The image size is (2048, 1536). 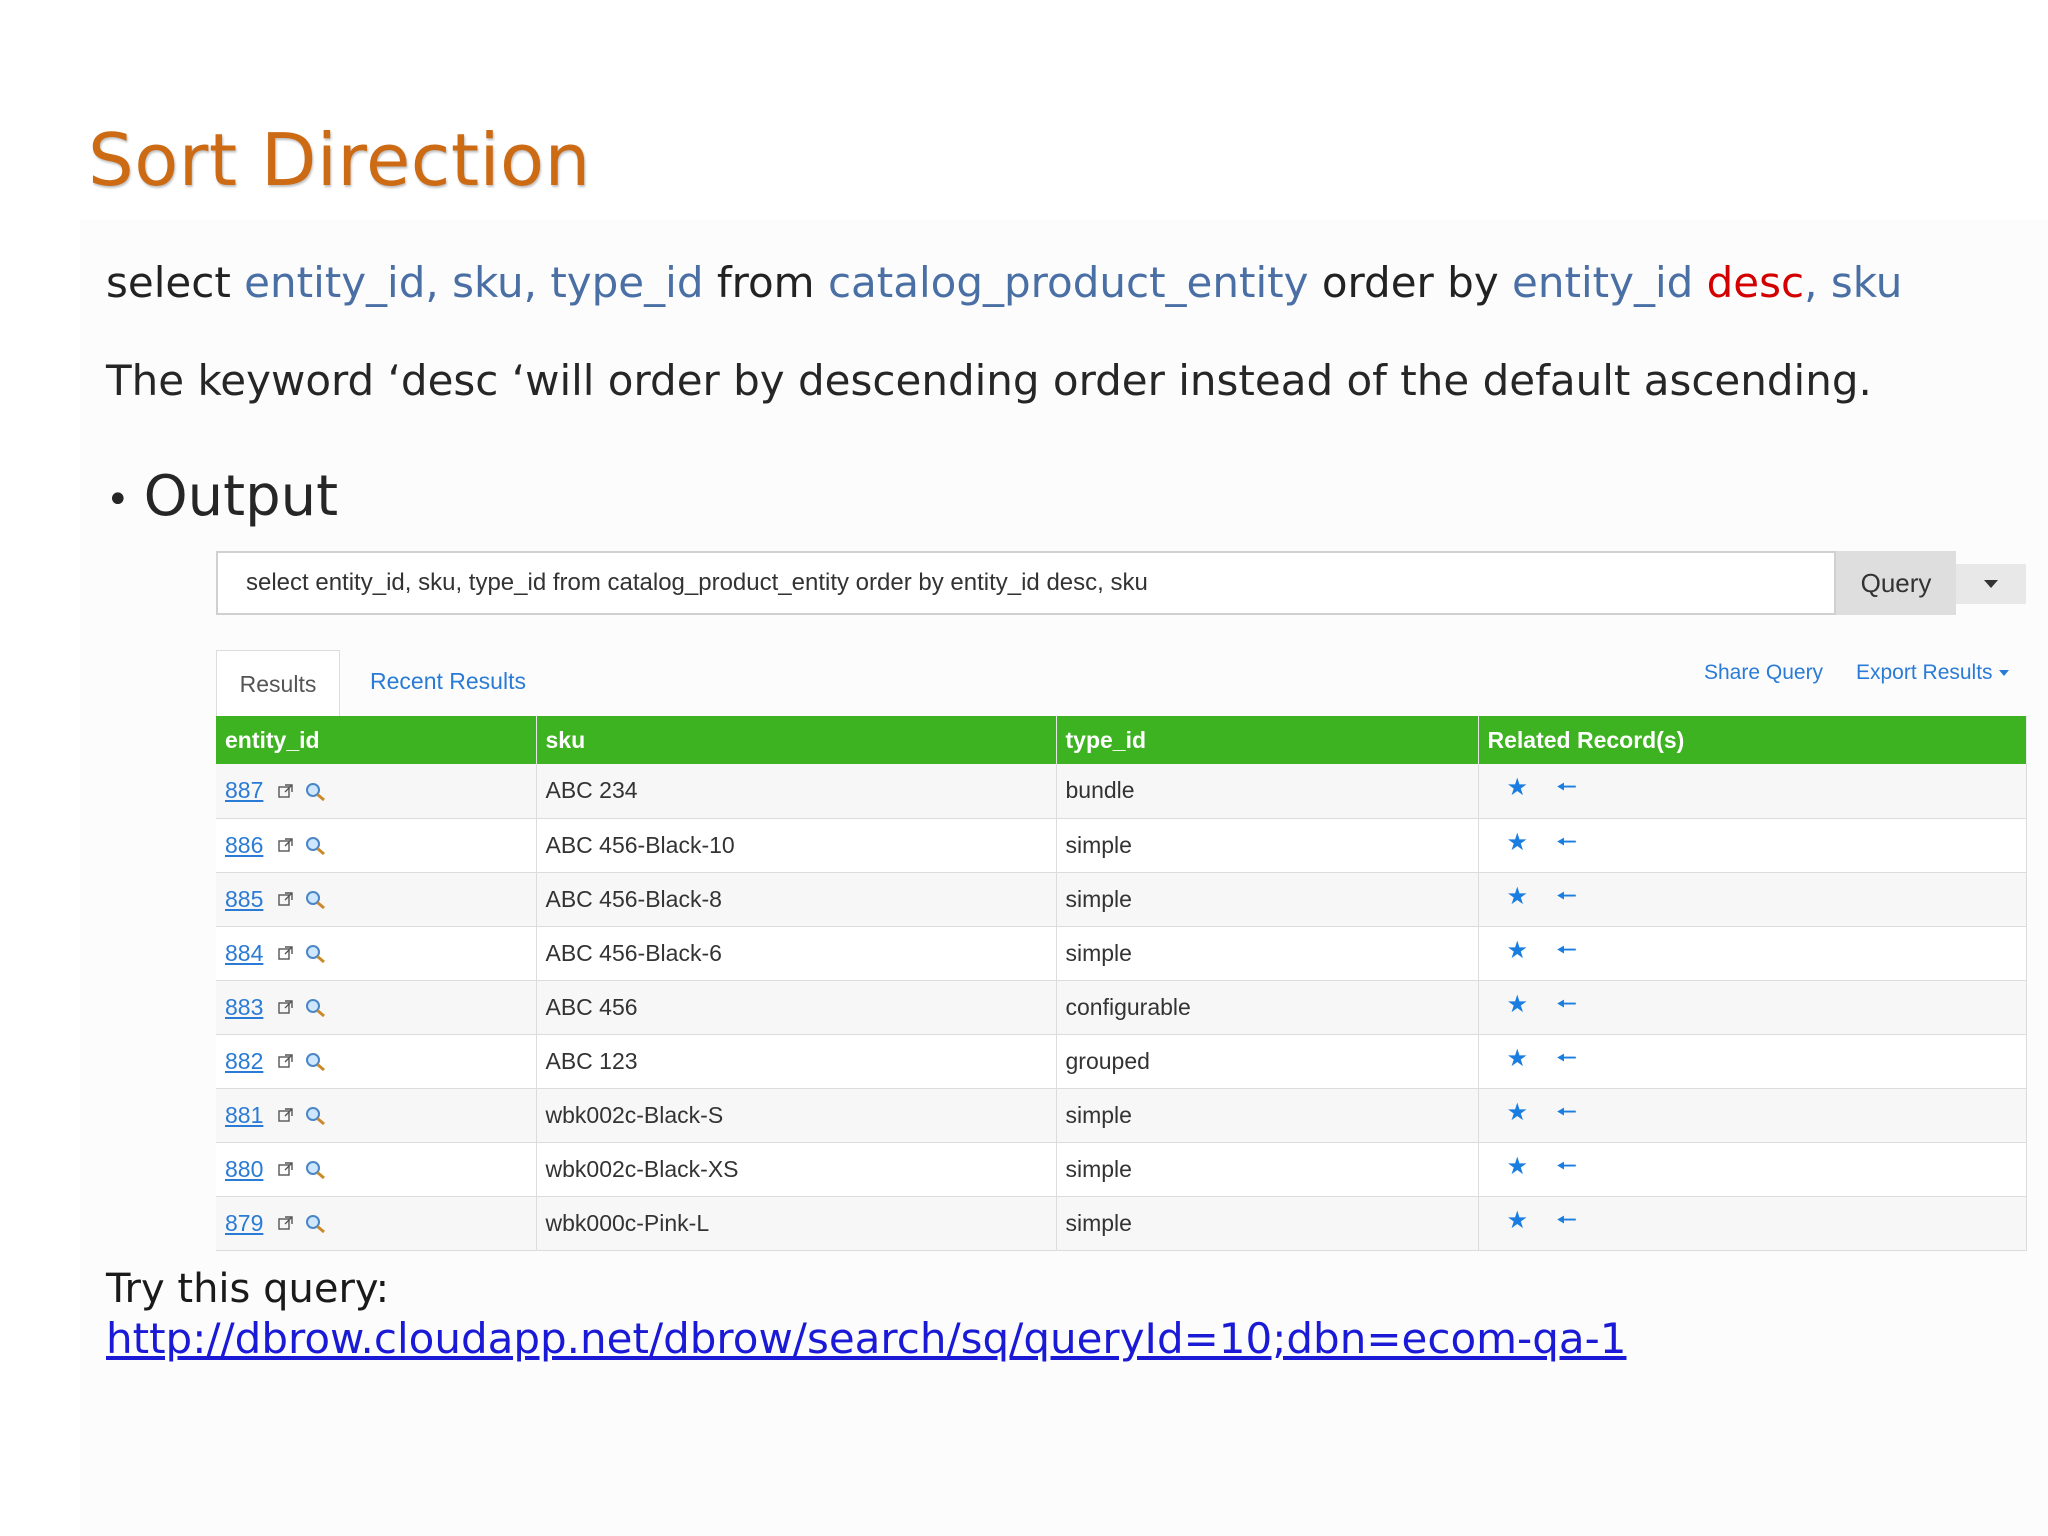 What do you see at coordinates (1068, 282) in the screenshot?
I see `sql-table-name: catalog_product_entity` at bounding box center [1068, 282].